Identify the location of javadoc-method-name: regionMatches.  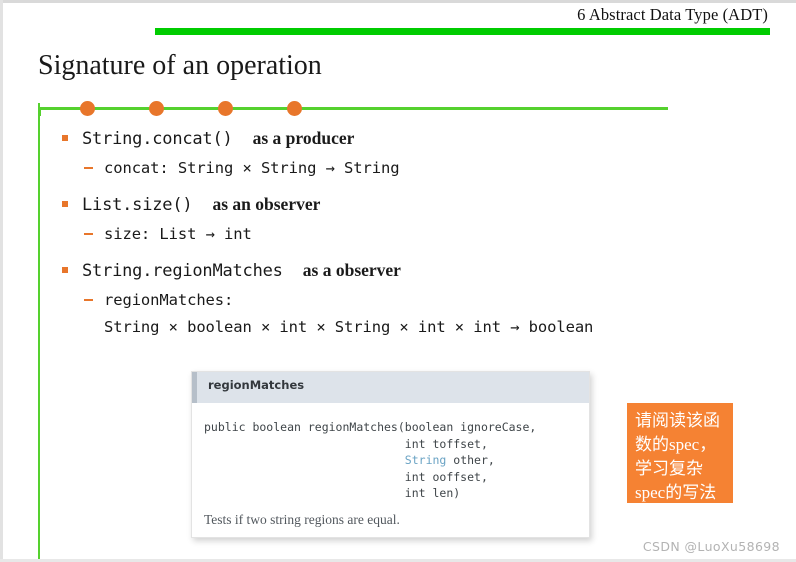
(256, 385).